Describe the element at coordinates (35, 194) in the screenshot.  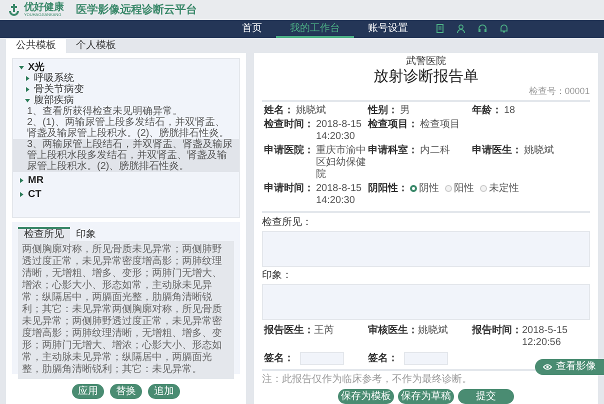
I see `tree-node: CT` at that location.